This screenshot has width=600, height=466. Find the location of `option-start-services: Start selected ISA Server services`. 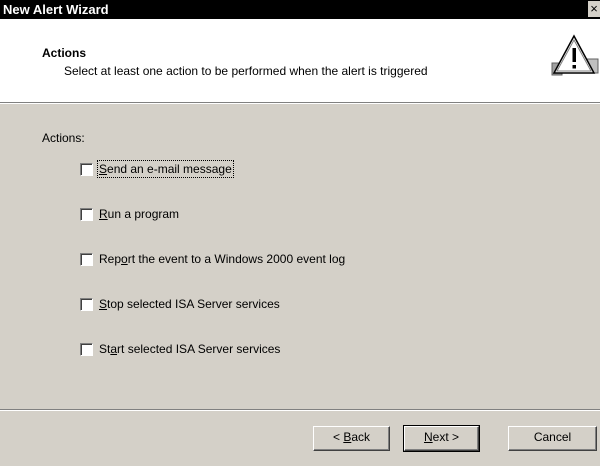

option-start-services: Start selected ISA Server services is located at coordinates (180, 349).